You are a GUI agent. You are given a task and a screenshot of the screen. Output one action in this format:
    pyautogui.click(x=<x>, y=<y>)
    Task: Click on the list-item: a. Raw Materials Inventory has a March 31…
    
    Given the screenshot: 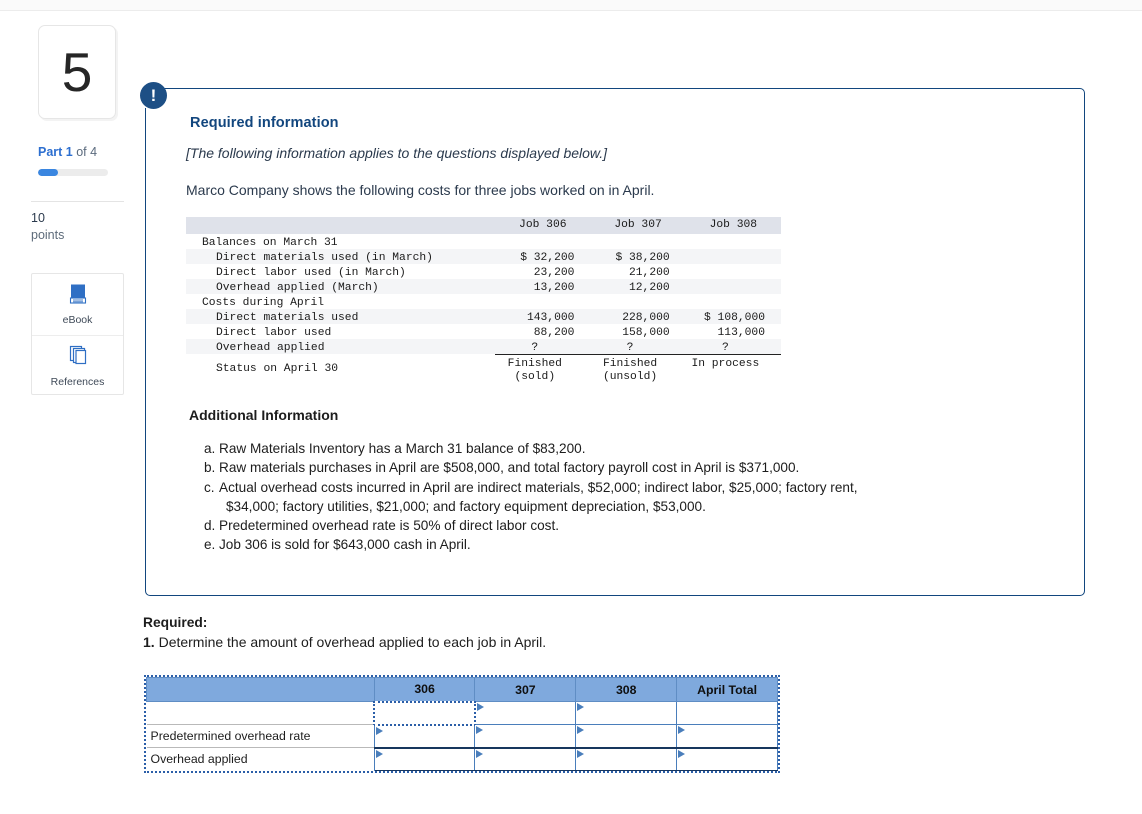 What is the action you would take?
    pyautogui.click(x=619, y=448)
    